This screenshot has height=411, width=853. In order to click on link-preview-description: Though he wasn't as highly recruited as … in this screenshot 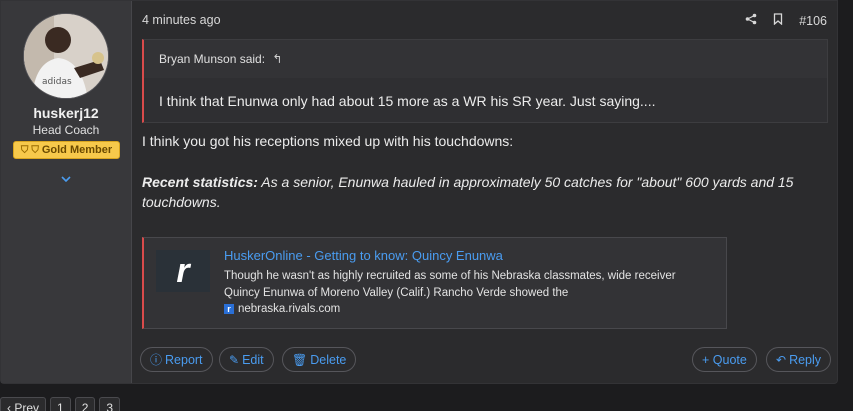, I will do `click(450, 284)`.